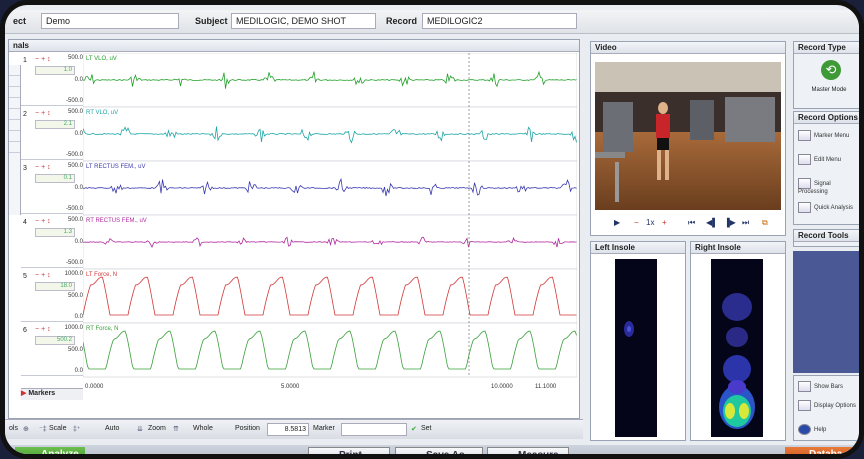  What do you see at coordinates (499, 21) in the screenshot?
I see `record-field: MEDILOGIC2` at bounding box center [499, 21].